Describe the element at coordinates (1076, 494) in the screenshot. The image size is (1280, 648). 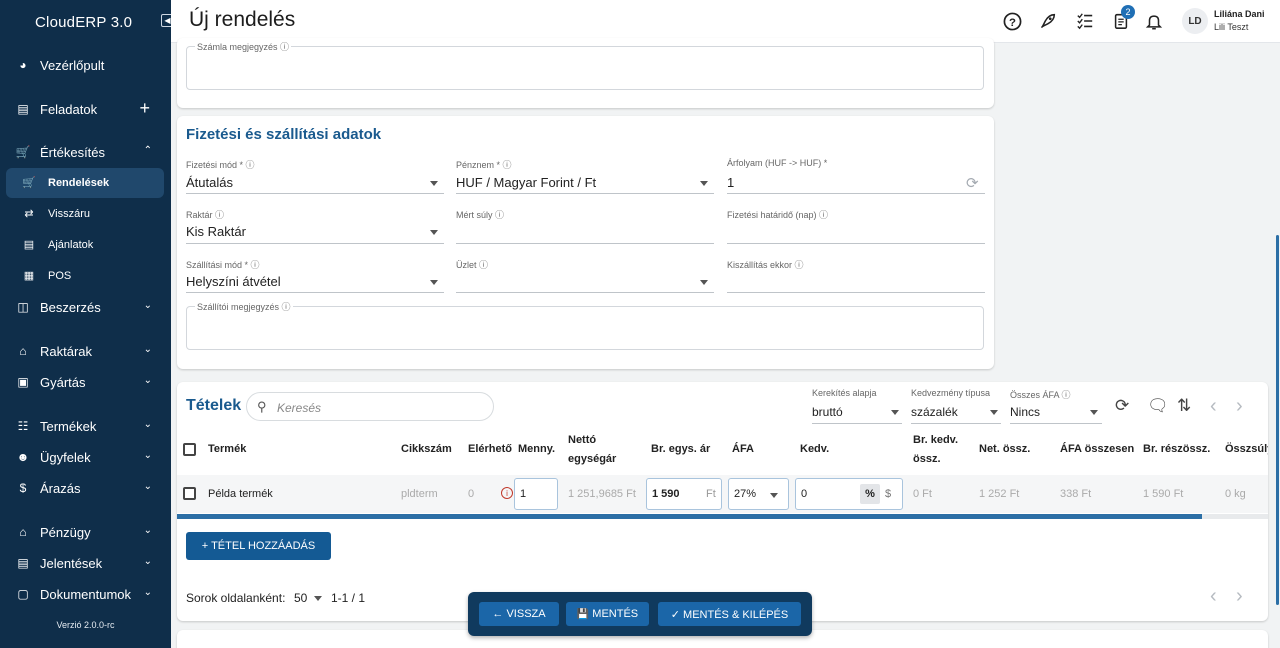
I see `cell-vat-total: 338 Ft` at that location.